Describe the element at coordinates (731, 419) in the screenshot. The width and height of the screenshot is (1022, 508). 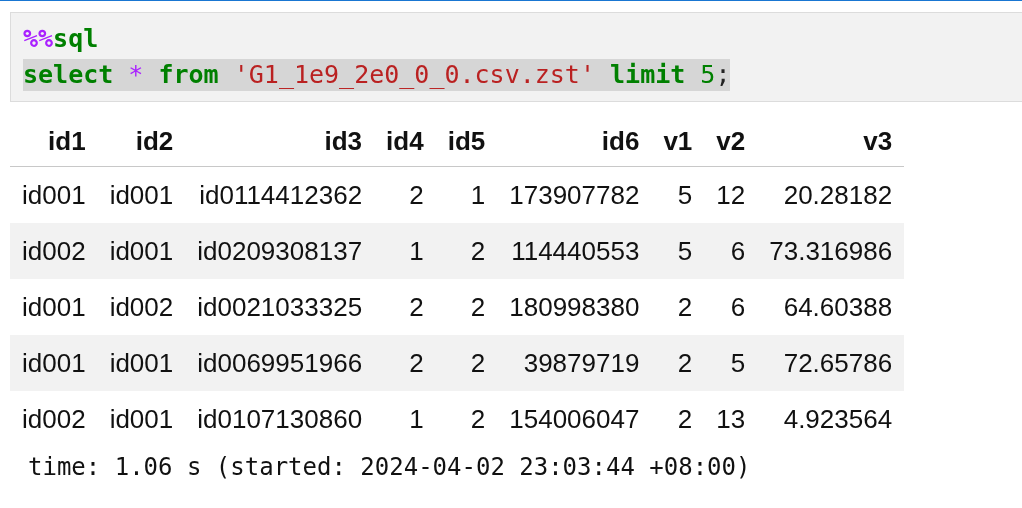
I see `table-cell: 13` at that location.